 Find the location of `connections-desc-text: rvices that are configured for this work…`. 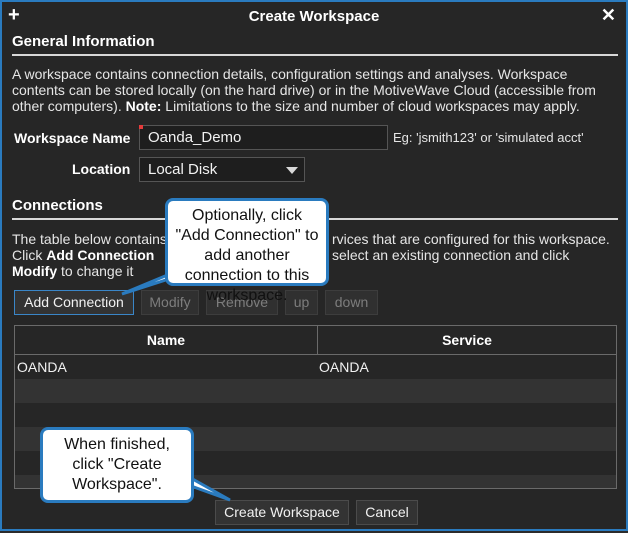

connections-desc-text: rvices that are configured for this work… is located at coordinates (471, 239).